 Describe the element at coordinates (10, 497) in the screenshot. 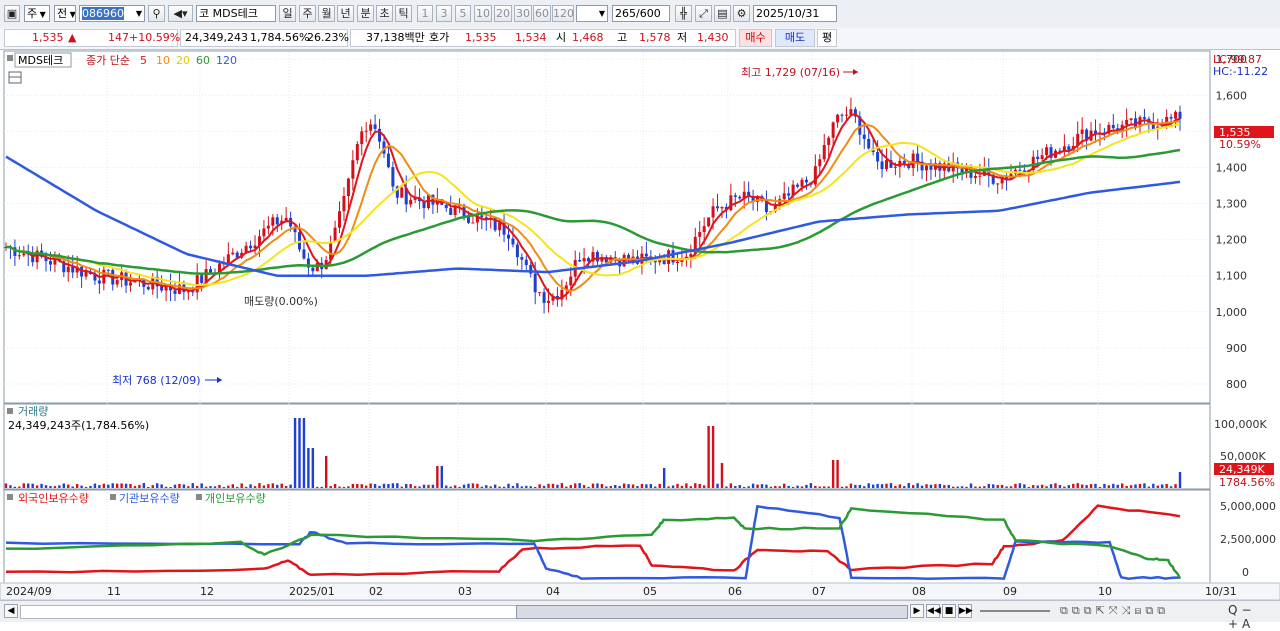

I see `holding-handle-icon` at that location.